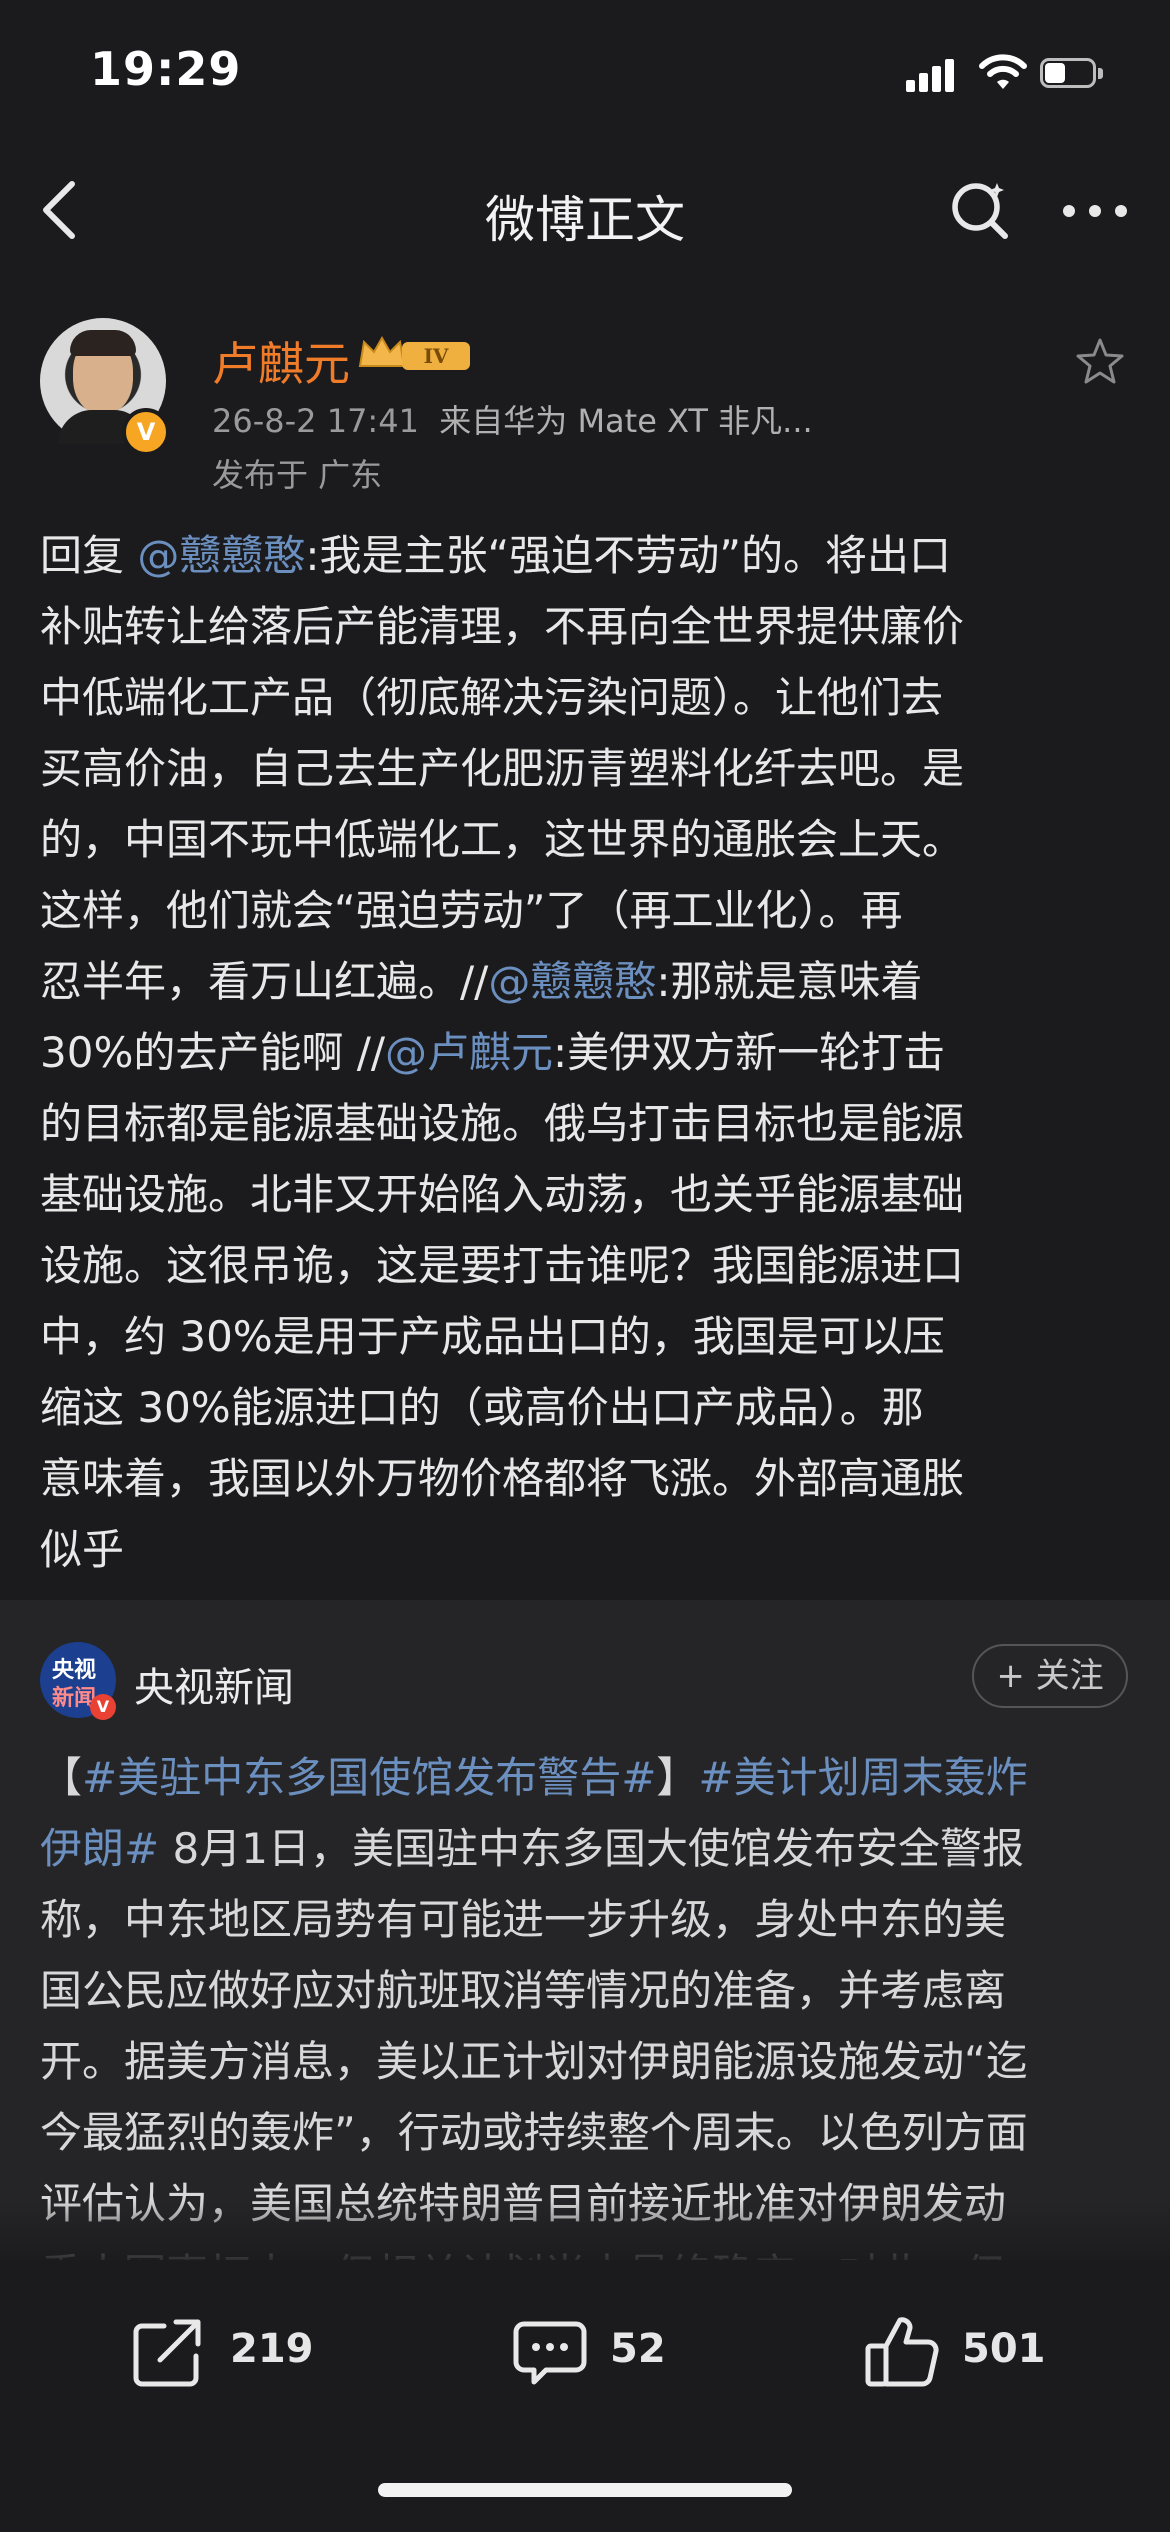 This screenshot has height=2532, width=1170. I want to click on post-body-line: 基础设施。北非又开始陷入动荡，也关乎能源基础, so click(585, 1194).